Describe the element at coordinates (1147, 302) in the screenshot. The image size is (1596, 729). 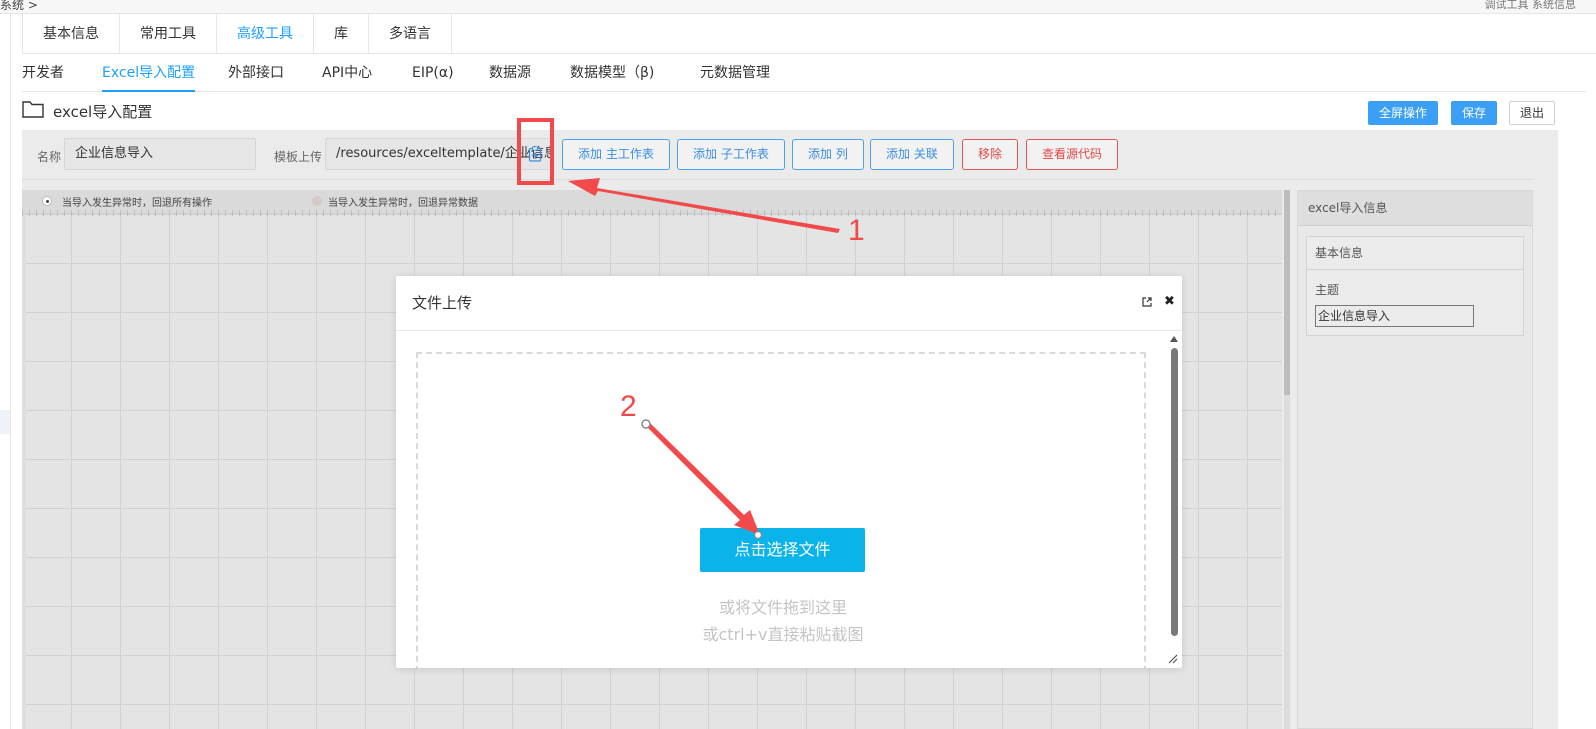
I see `maximize-icon` at that location.